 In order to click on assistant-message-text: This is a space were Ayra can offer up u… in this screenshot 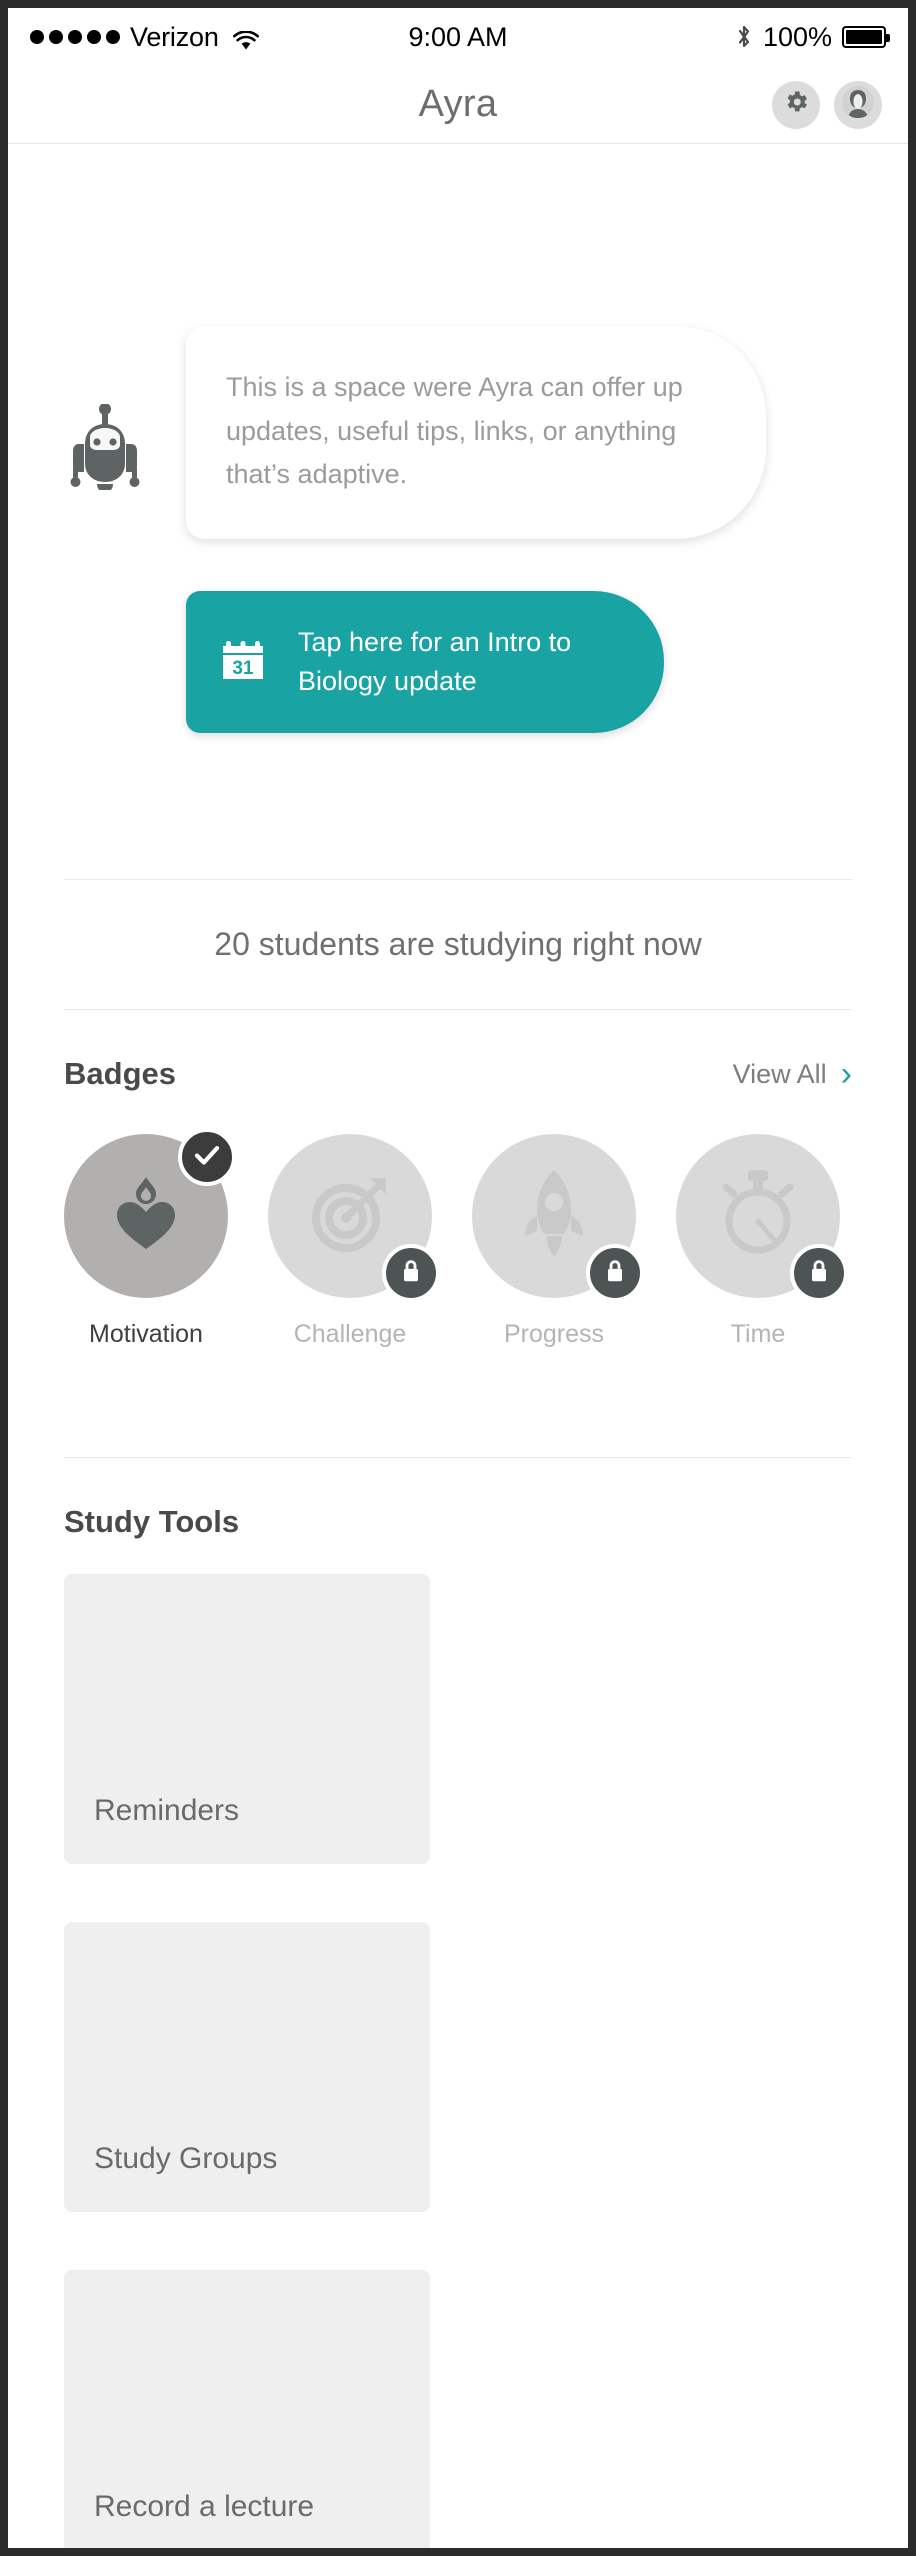, I will do `click(454, 431)`.